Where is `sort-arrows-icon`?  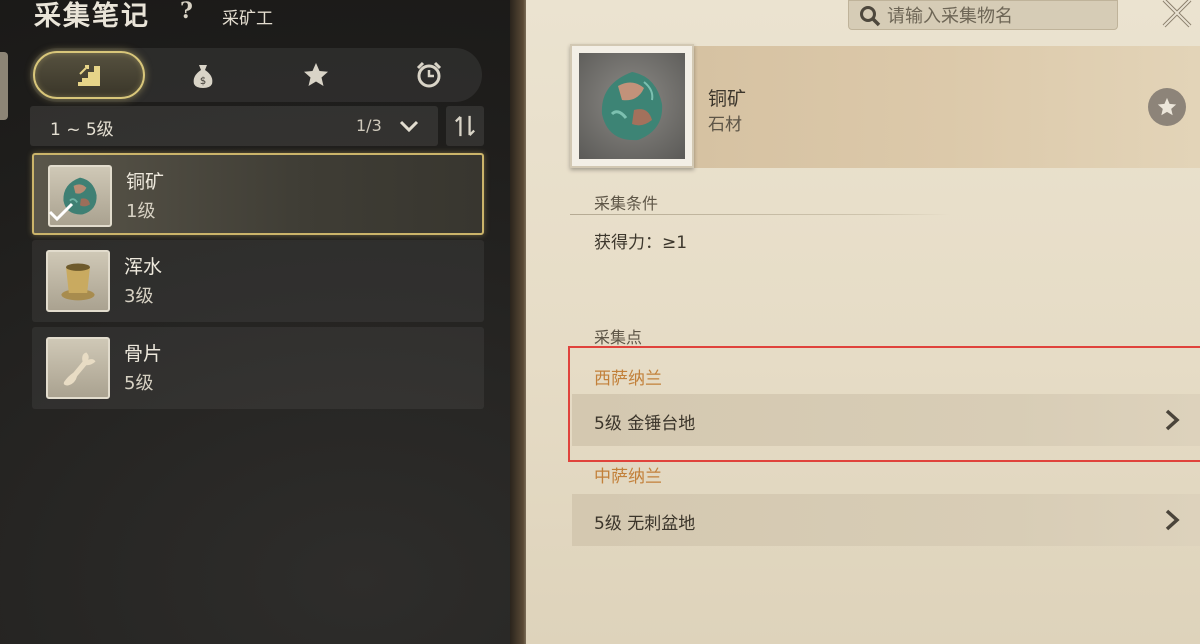
sort-arrows-icon is located at coordinates (465, 126).